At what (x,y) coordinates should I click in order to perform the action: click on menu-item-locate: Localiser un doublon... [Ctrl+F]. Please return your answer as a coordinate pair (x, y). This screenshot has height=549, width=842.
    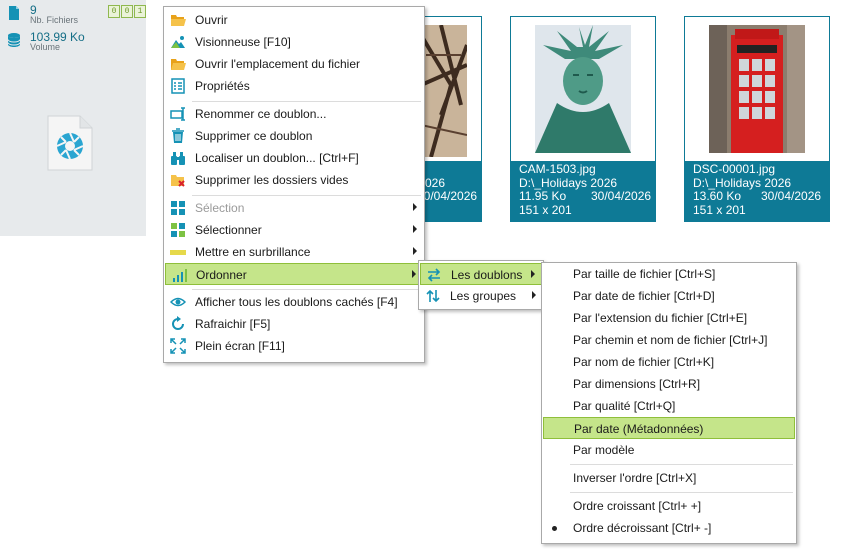
    Looking at the image, I should click on (294, 158).